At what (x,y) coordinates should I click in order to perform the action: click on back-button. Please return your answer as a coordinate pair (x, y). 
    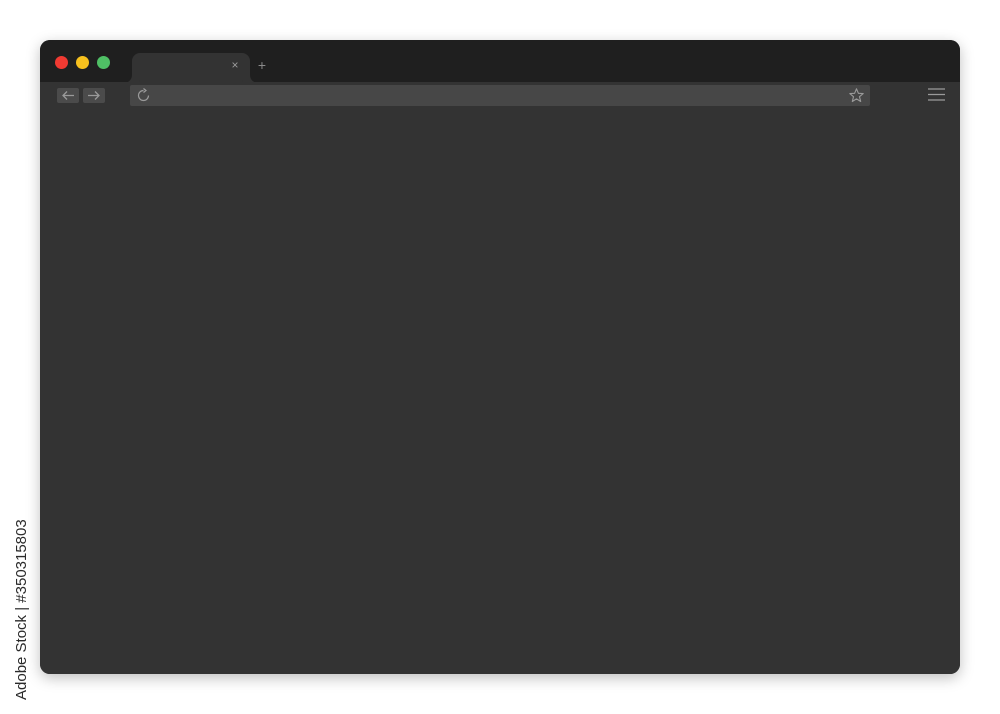
    Looking at the image, I should click on (68, 95).